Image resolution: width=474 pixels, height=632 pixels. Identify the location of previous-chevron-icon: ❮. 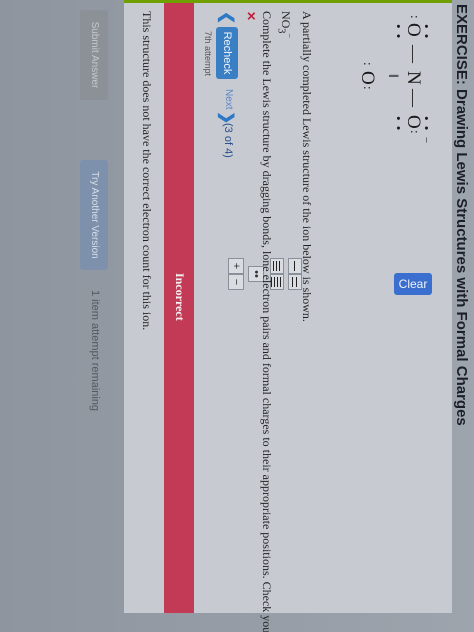
(227, 17).